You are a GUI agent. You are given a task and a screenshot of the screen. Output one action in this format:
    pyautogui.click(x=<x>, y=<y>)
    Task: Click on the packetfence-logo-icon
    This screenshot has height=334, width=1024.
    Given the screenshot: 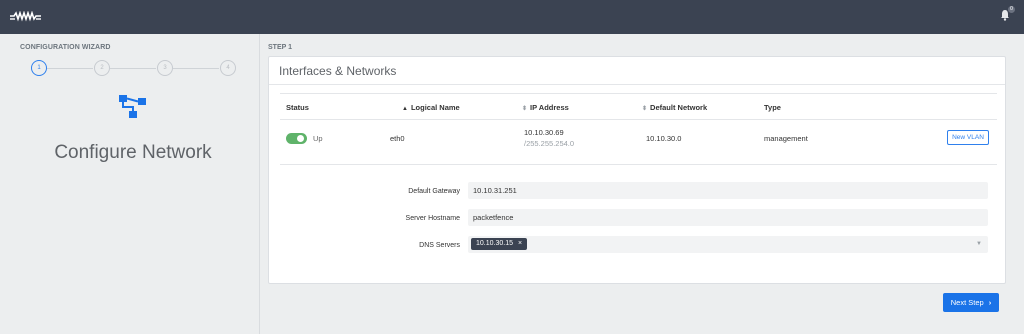 What is the action you would take?
    pyautogui.click(x=26, y=19)
    